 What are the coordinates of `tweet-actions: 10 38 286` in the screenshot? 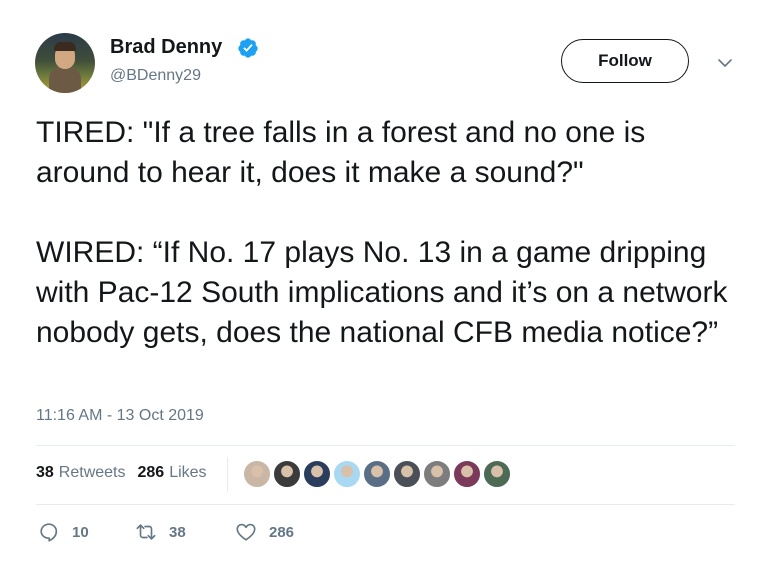 It's located at (166, 532).